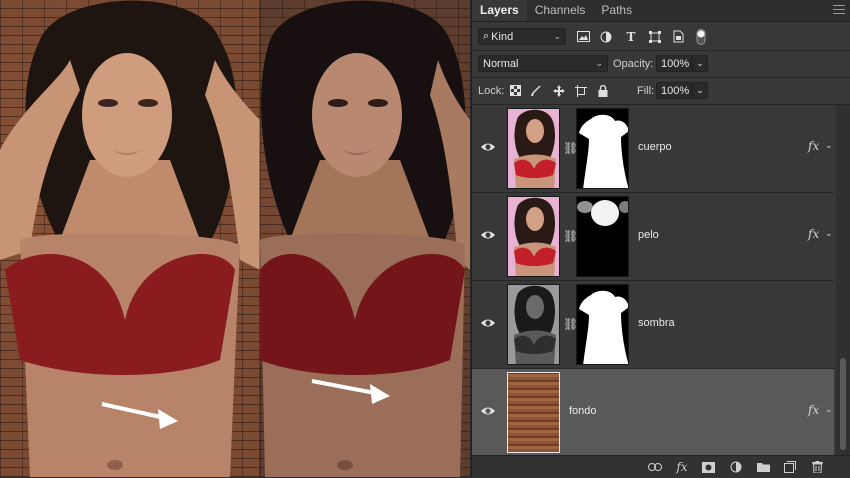 Image resolution: width=850 pixels, height=478 pixels. Describe the element at coordinates (736, 467) in the screenshot. I see `new-adjustment-icon` at that location.